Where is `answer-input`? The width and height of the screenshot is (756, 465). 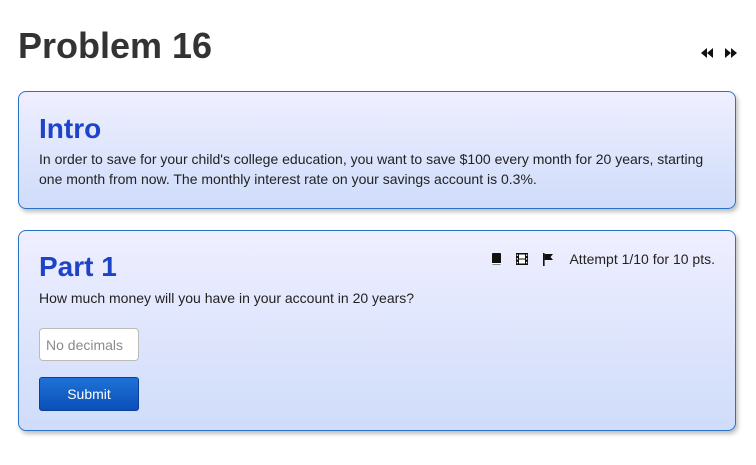 answer-input is located at coordinates (89, 344).